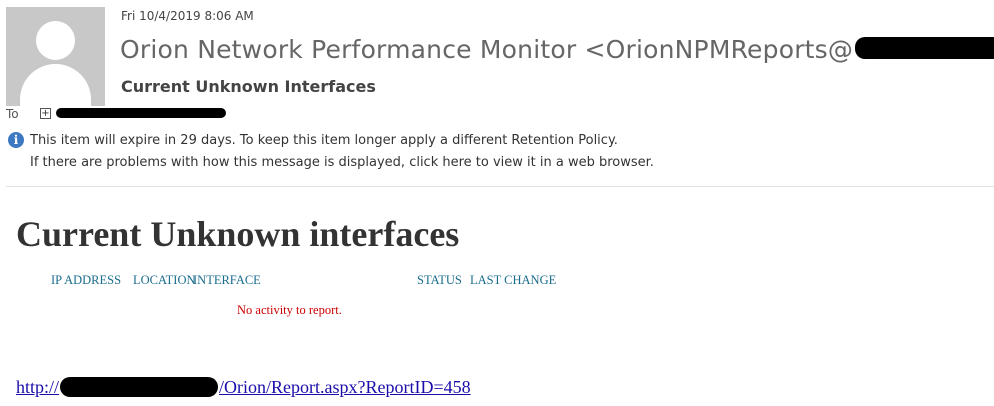 The height and width of the screenshot is (406, 994). Describe the element at coordinates (12, 114) in the screenshot. I see `to-label: To` at that location.